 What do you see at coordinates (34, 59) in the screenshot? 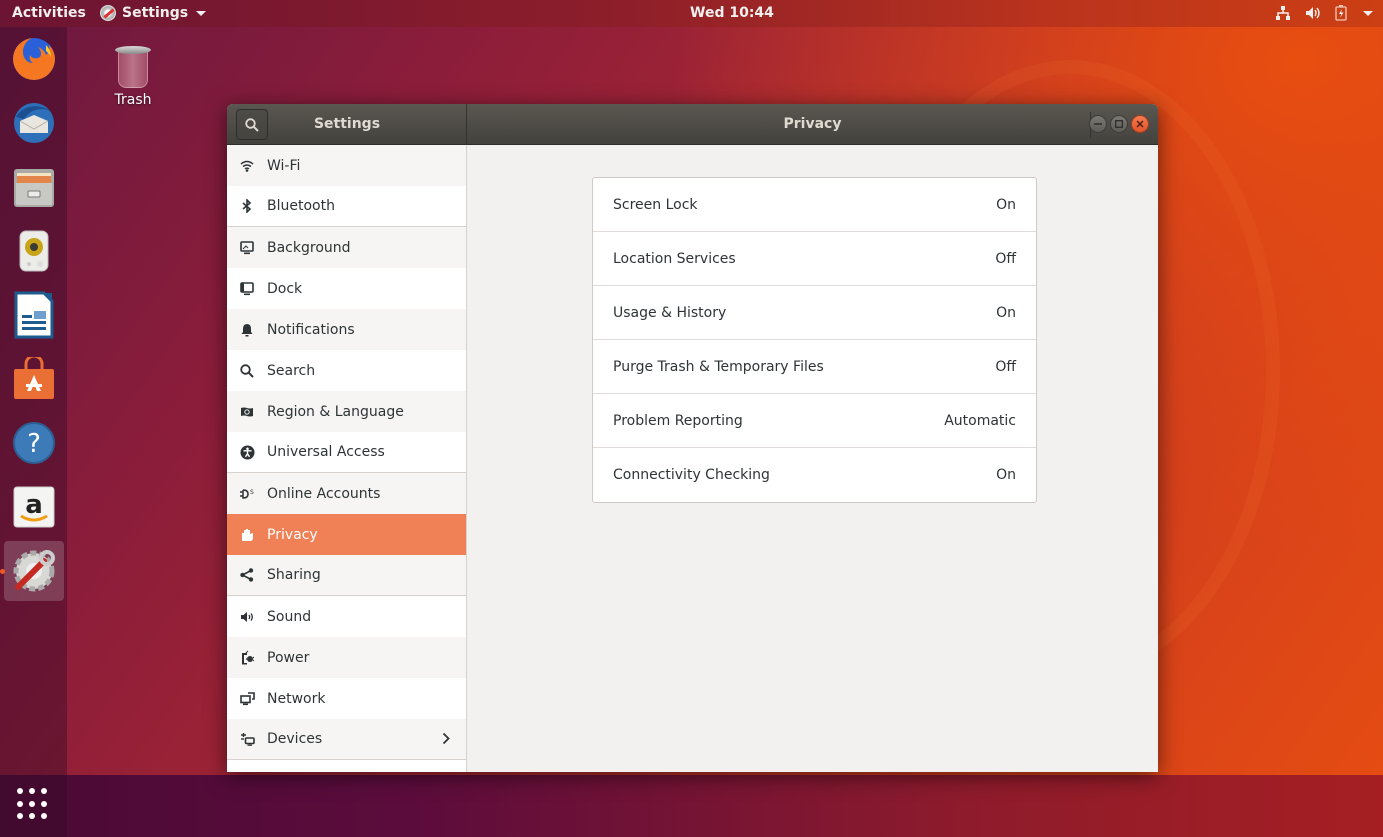
I see `dock-firefox` at bounding box center [34, 59].